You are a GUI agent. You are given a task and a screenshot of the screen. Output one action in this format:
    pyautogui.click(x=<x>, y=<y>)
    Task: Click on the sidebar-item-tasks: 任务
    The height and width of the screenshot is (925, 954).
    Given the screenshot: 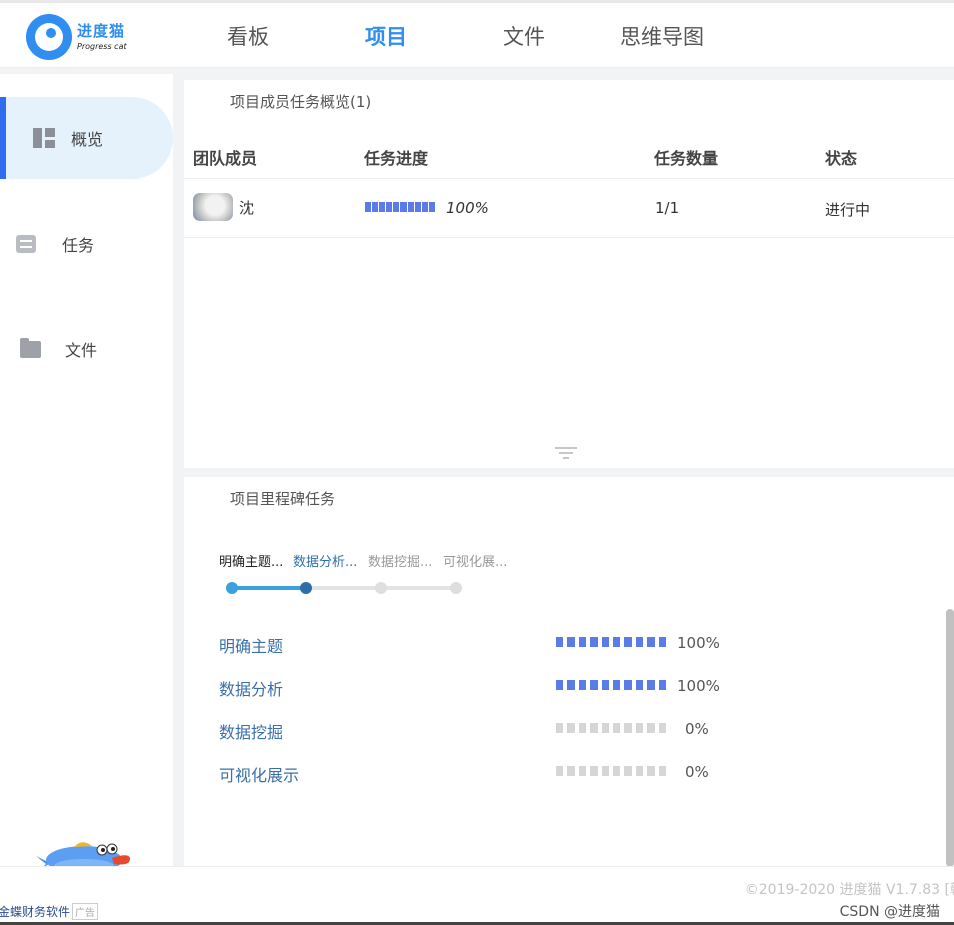 What is the action you would take?
    pyautogui.click(x=86, y=244)
    